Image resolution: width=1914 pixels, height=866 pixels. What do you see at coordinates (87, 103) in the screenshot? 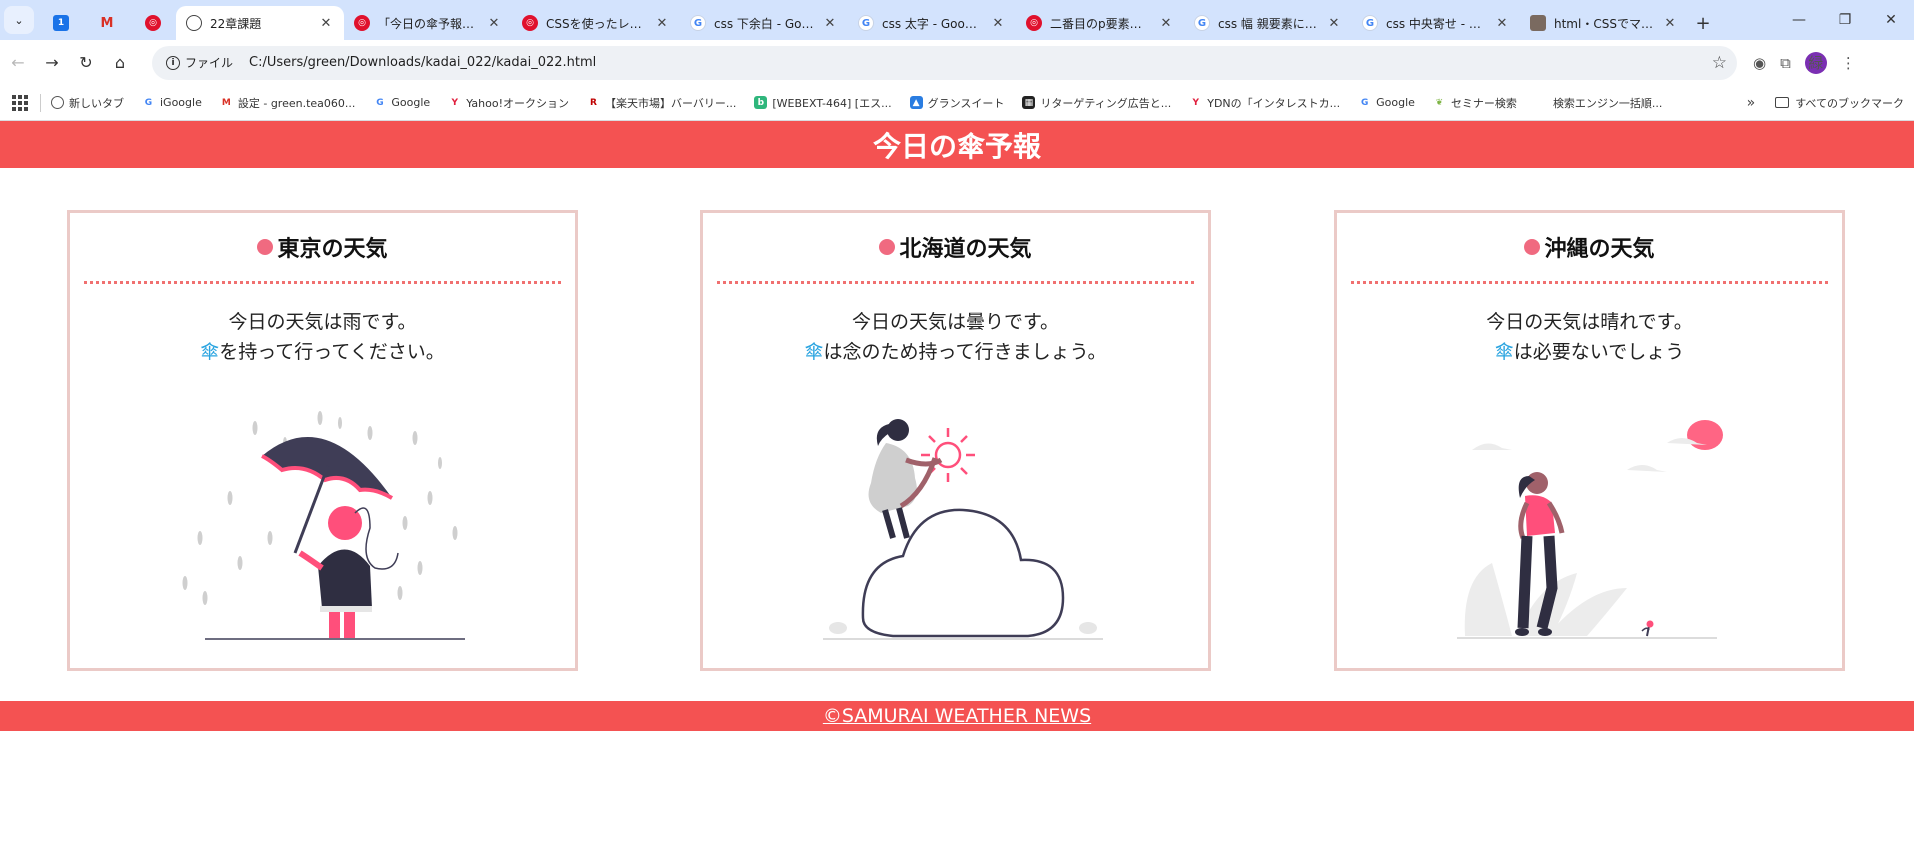
I see `bookmark: 新しいタブ` at bounding box center [87, 103].